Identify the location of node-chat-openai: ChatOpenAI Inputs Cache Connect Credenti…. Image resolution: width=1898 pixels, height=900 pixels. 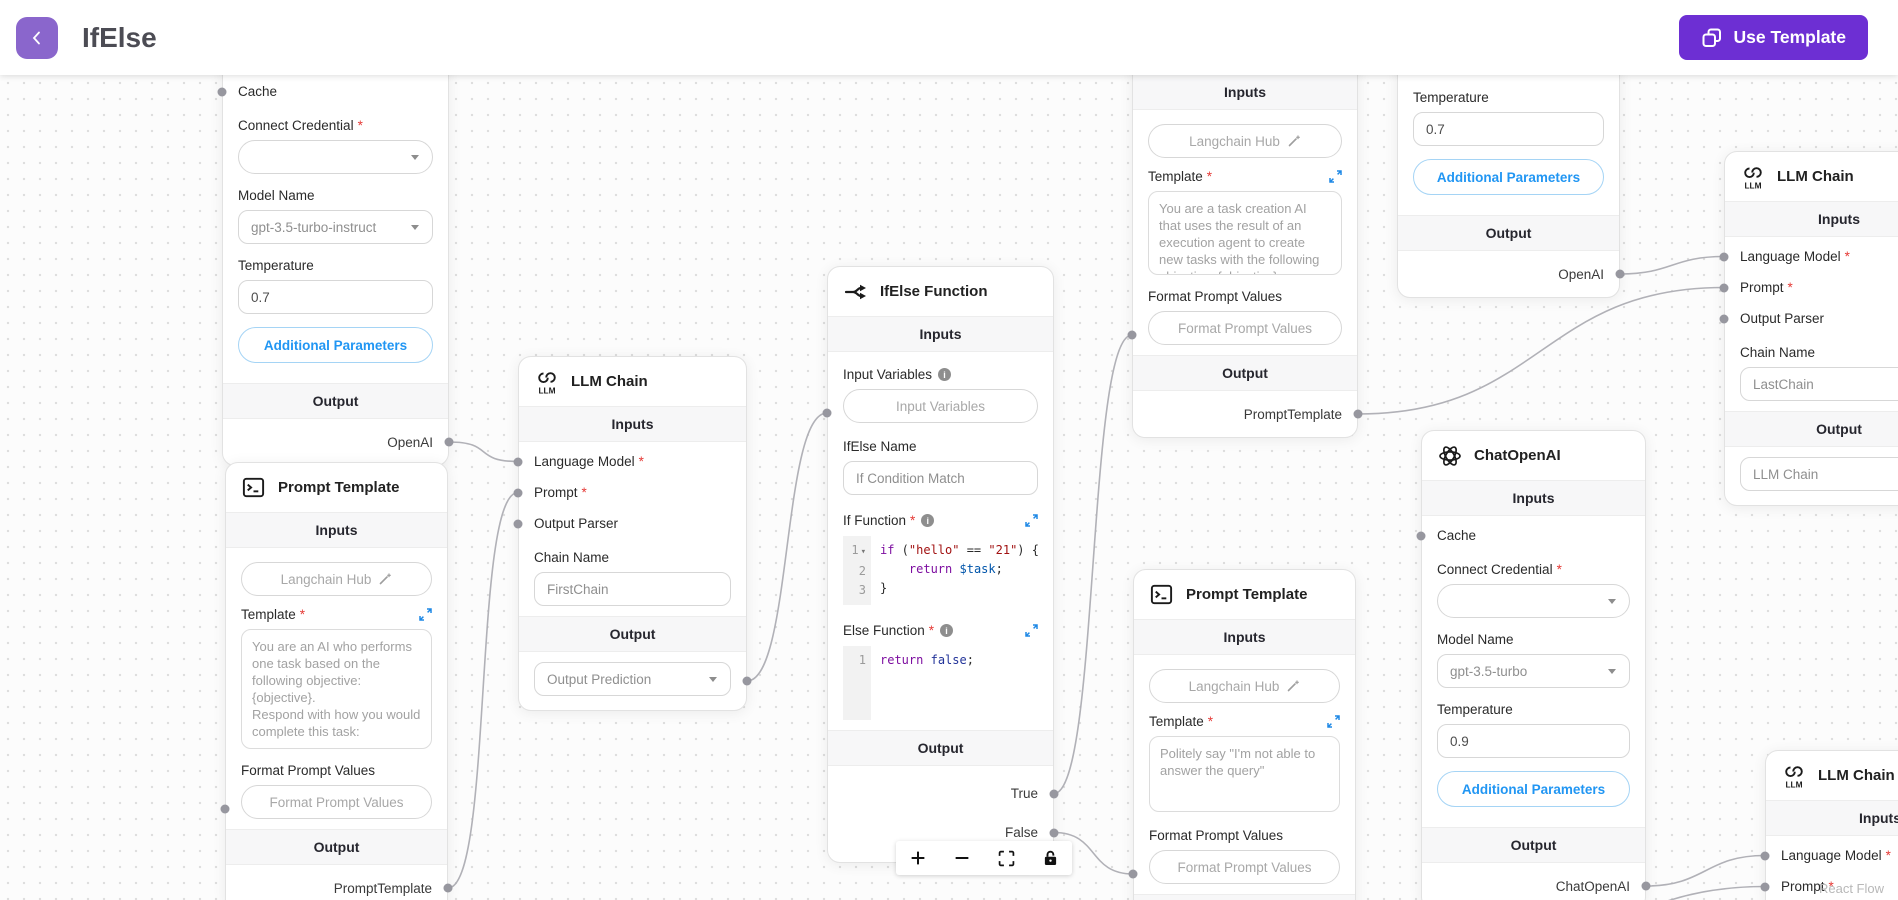
(1533, 665).